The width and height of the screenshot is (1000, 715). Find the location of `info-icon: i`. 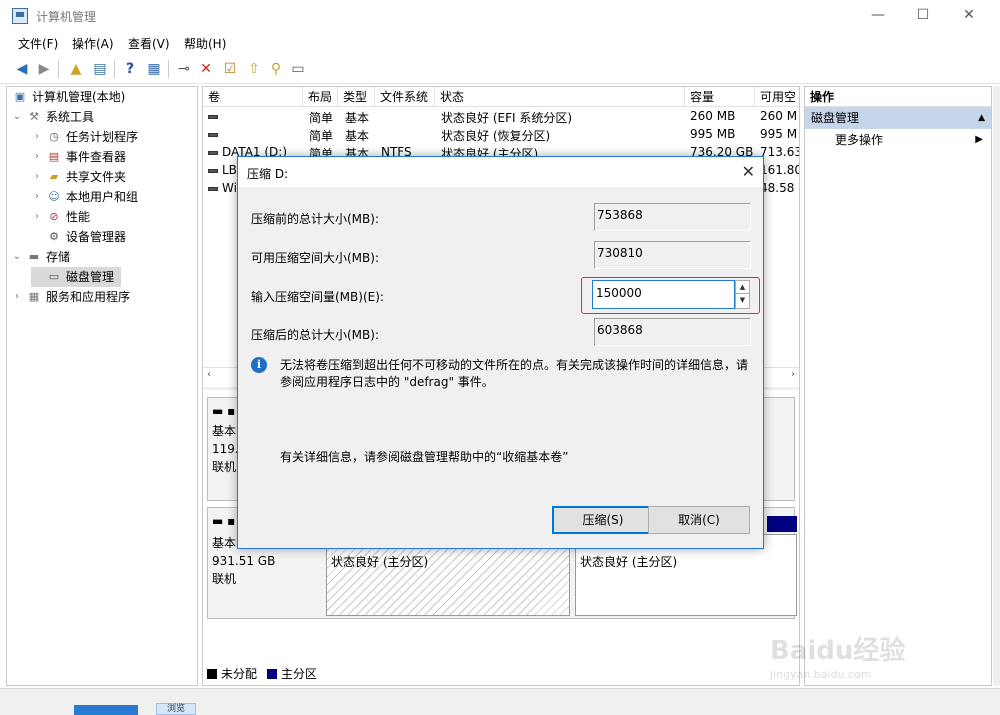

info-icon: i is located at coordinates (259, 365).